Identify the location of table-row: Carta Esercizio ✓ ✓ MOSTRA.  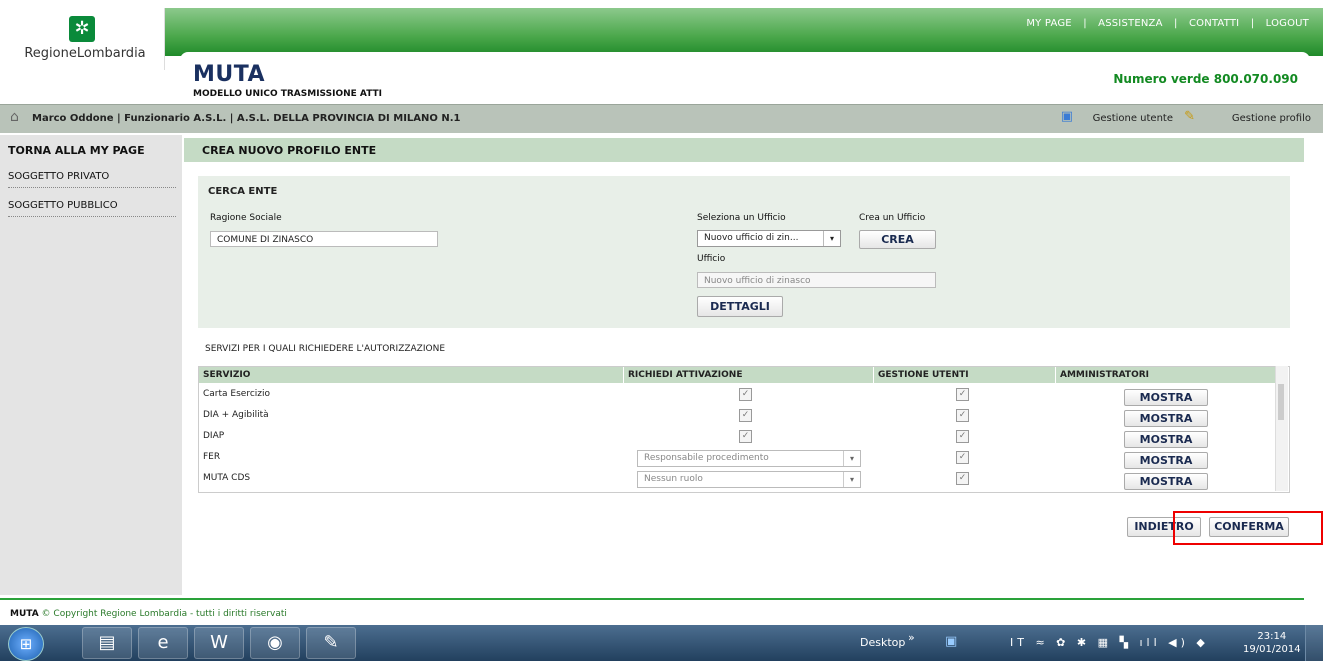
(738, 395).